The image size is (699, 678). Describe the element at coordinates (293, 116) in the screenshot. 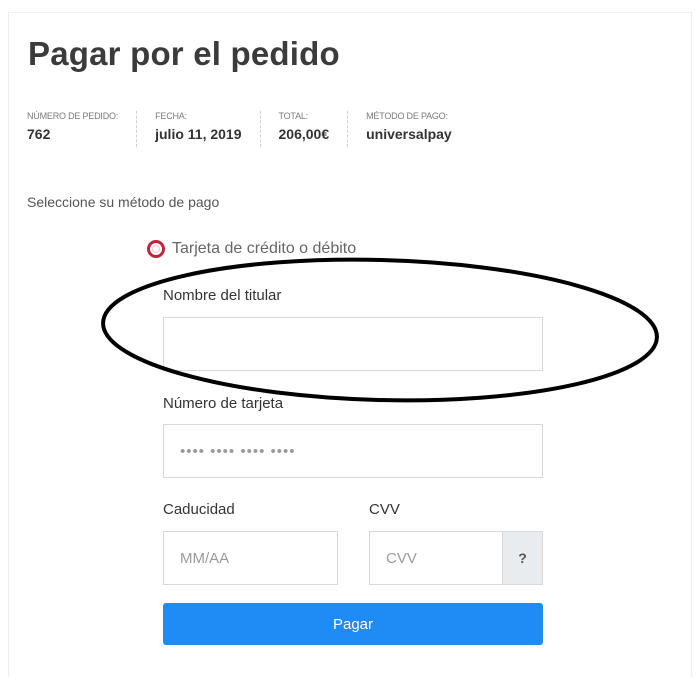

I see `order-total-label: TOTAL:` at that location.